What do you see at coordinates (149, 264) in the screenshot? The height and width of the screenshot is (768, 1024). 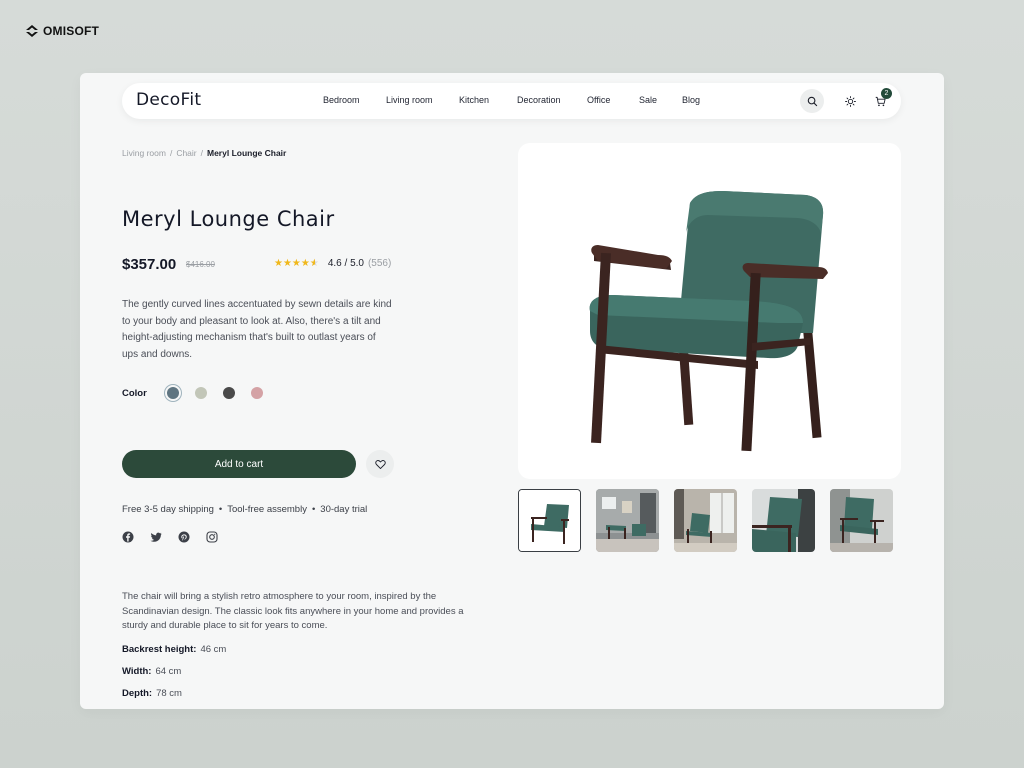 I see `product-price: $357.00` at bounding box center [149, 264].